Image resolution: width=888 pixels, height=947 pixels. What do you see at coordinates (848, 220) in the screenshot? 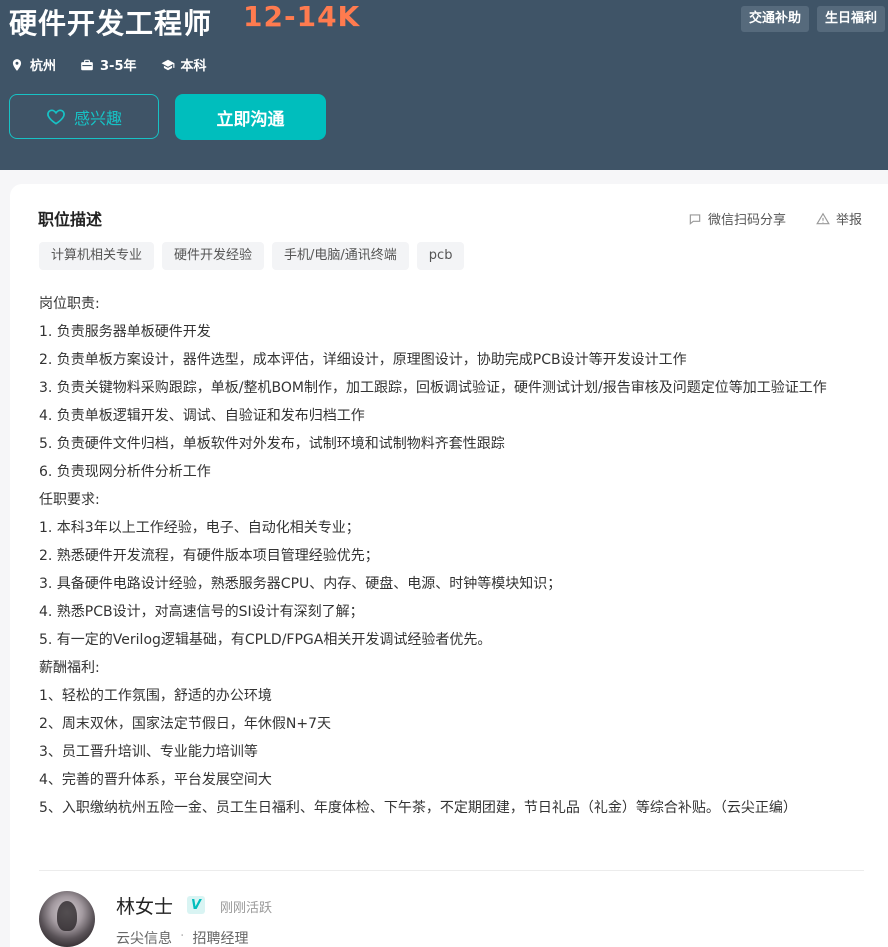
I see `report-label: 举报` at bounding box center [848, 220].